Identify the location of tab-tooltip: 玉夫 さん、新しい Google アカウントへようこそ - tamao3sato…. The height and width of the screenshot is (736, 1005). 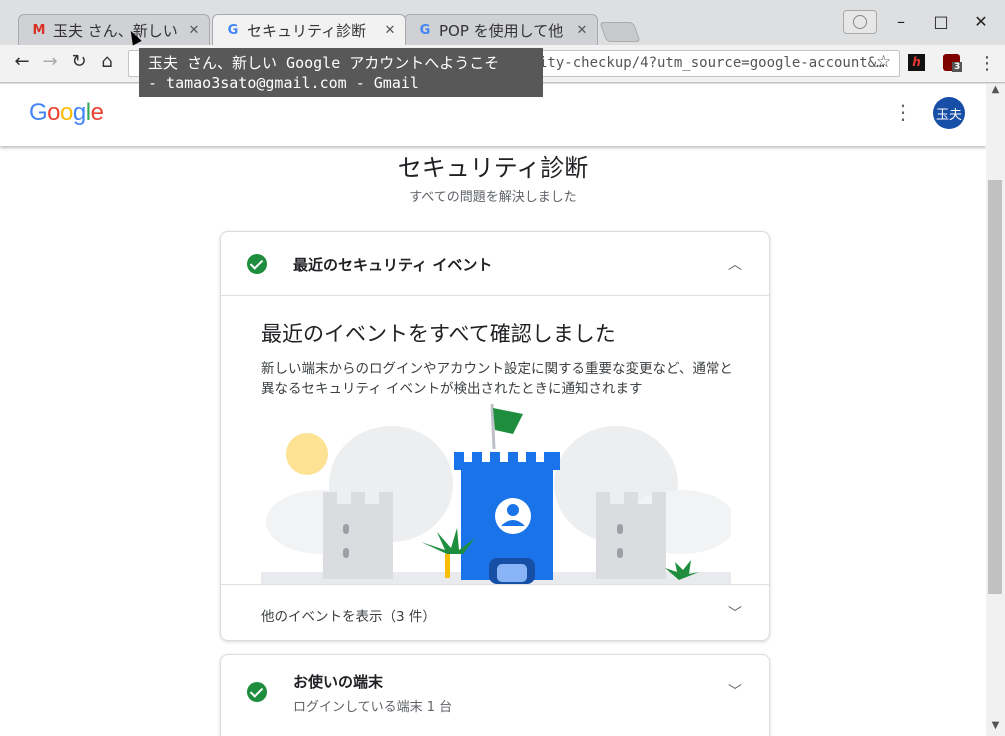
(341, 72).